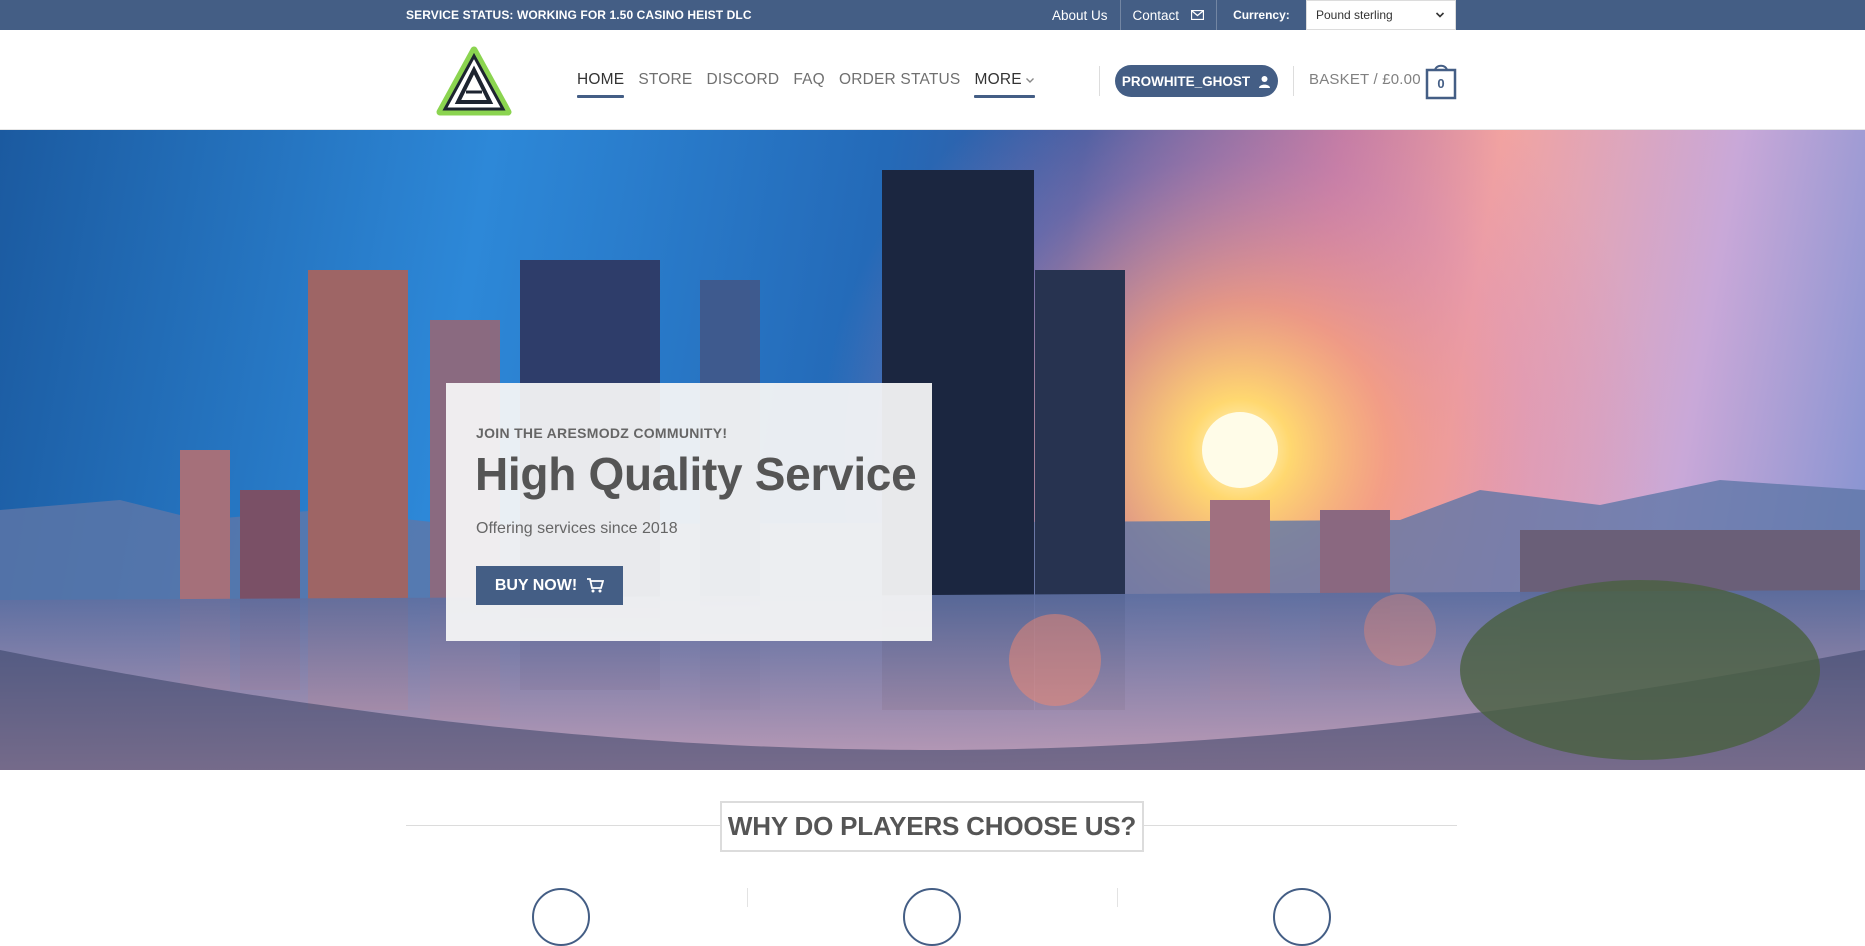 Image resolution: width=1865 pixels, height=946 pixels. What do you see at coordinates (536, 585) in the screenshot?
I see `buy-now-label: BUY NOW!` at bounding box center [536, 585].